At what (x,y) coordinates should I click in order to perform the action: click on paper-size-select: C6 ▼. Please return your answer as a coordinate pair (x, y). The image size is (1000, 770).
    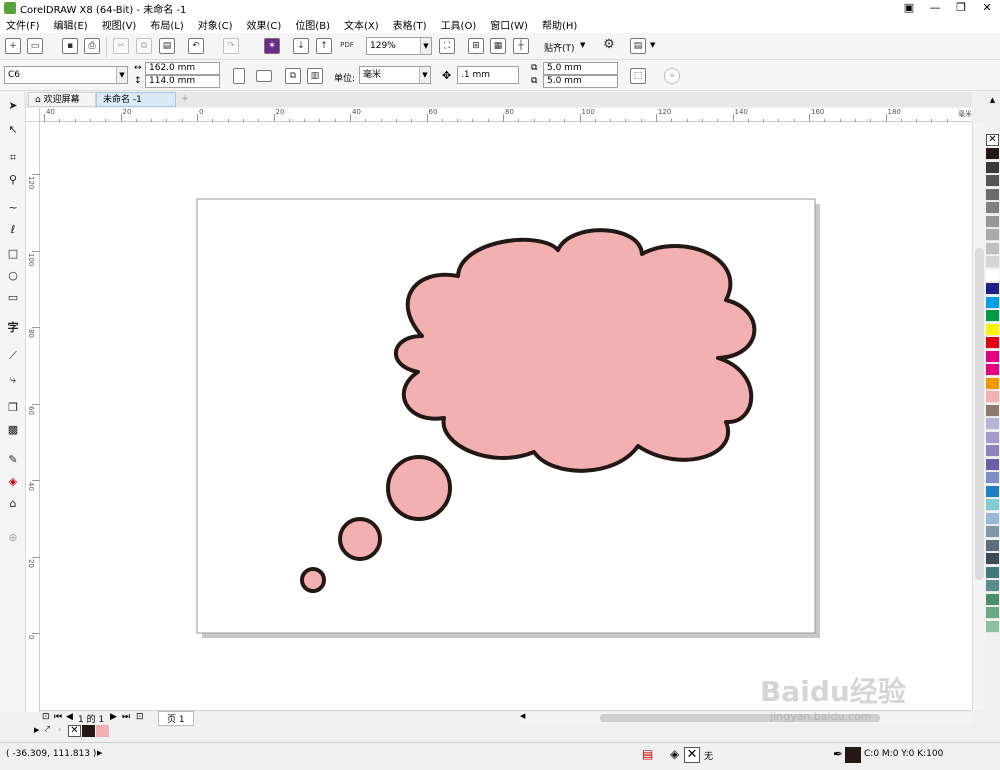
    Looking at the image, I should click on (66, 75).